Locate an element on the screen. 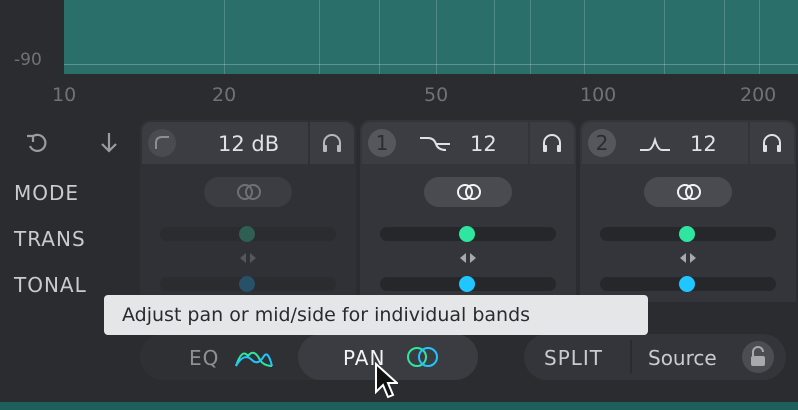 The height and width of the screenshot is (410, 798). db-scale-label: -90 is located at coordinates (28, 60).